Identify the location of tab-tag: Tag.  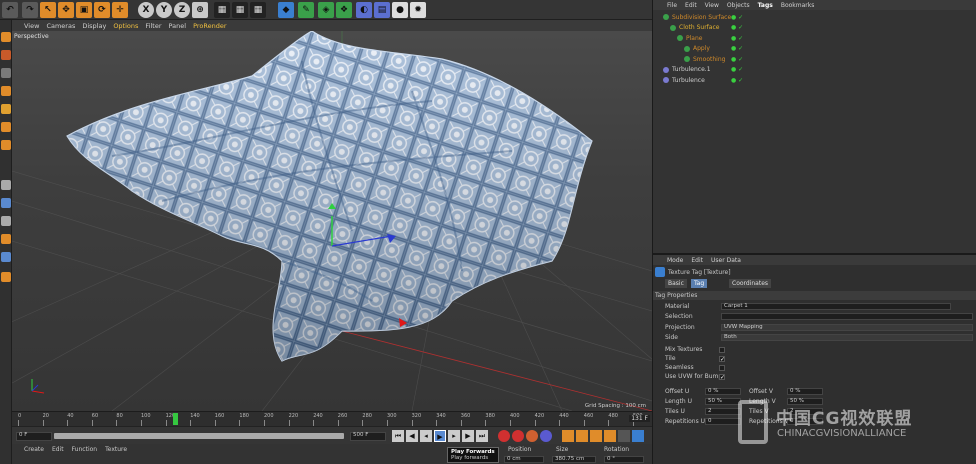
(699, 283).